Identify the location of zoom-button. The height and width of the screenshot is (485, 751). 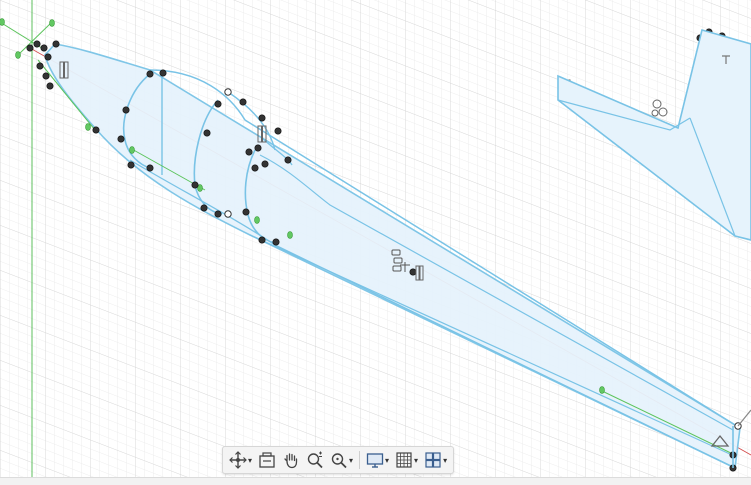
(315, 460).